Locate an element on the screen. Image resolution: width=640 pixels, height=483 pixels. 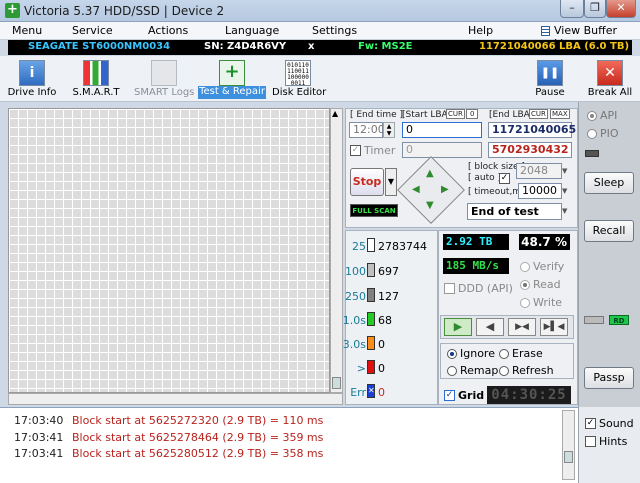
skip-back-button: ▶◀ is located at coordinates (522, 327).